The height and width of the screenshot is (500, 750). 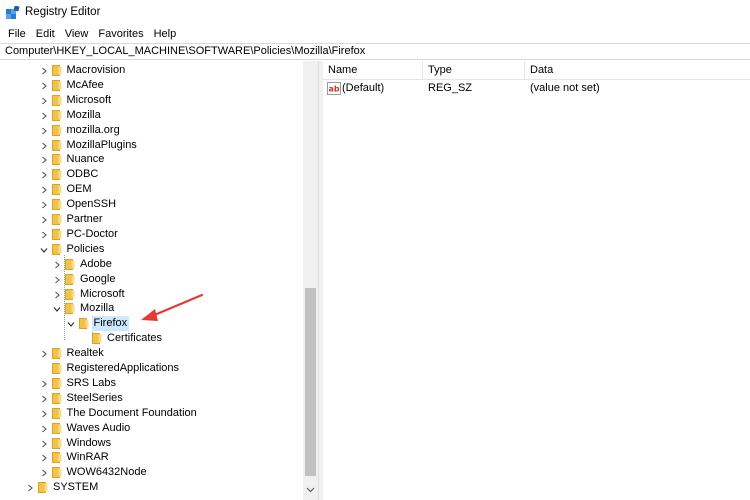 I want to click on tree-item: Firefox, so click(x=150, y=324).